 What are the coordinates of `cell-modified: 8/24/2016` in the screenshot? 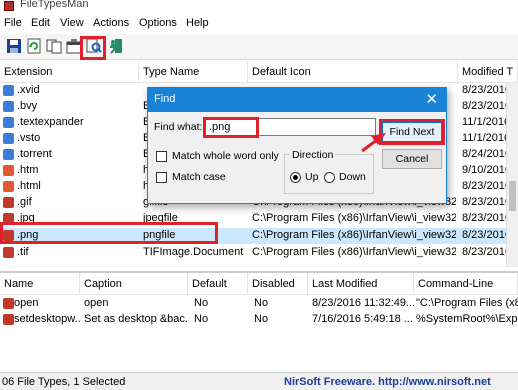 It's located at (486, 154).